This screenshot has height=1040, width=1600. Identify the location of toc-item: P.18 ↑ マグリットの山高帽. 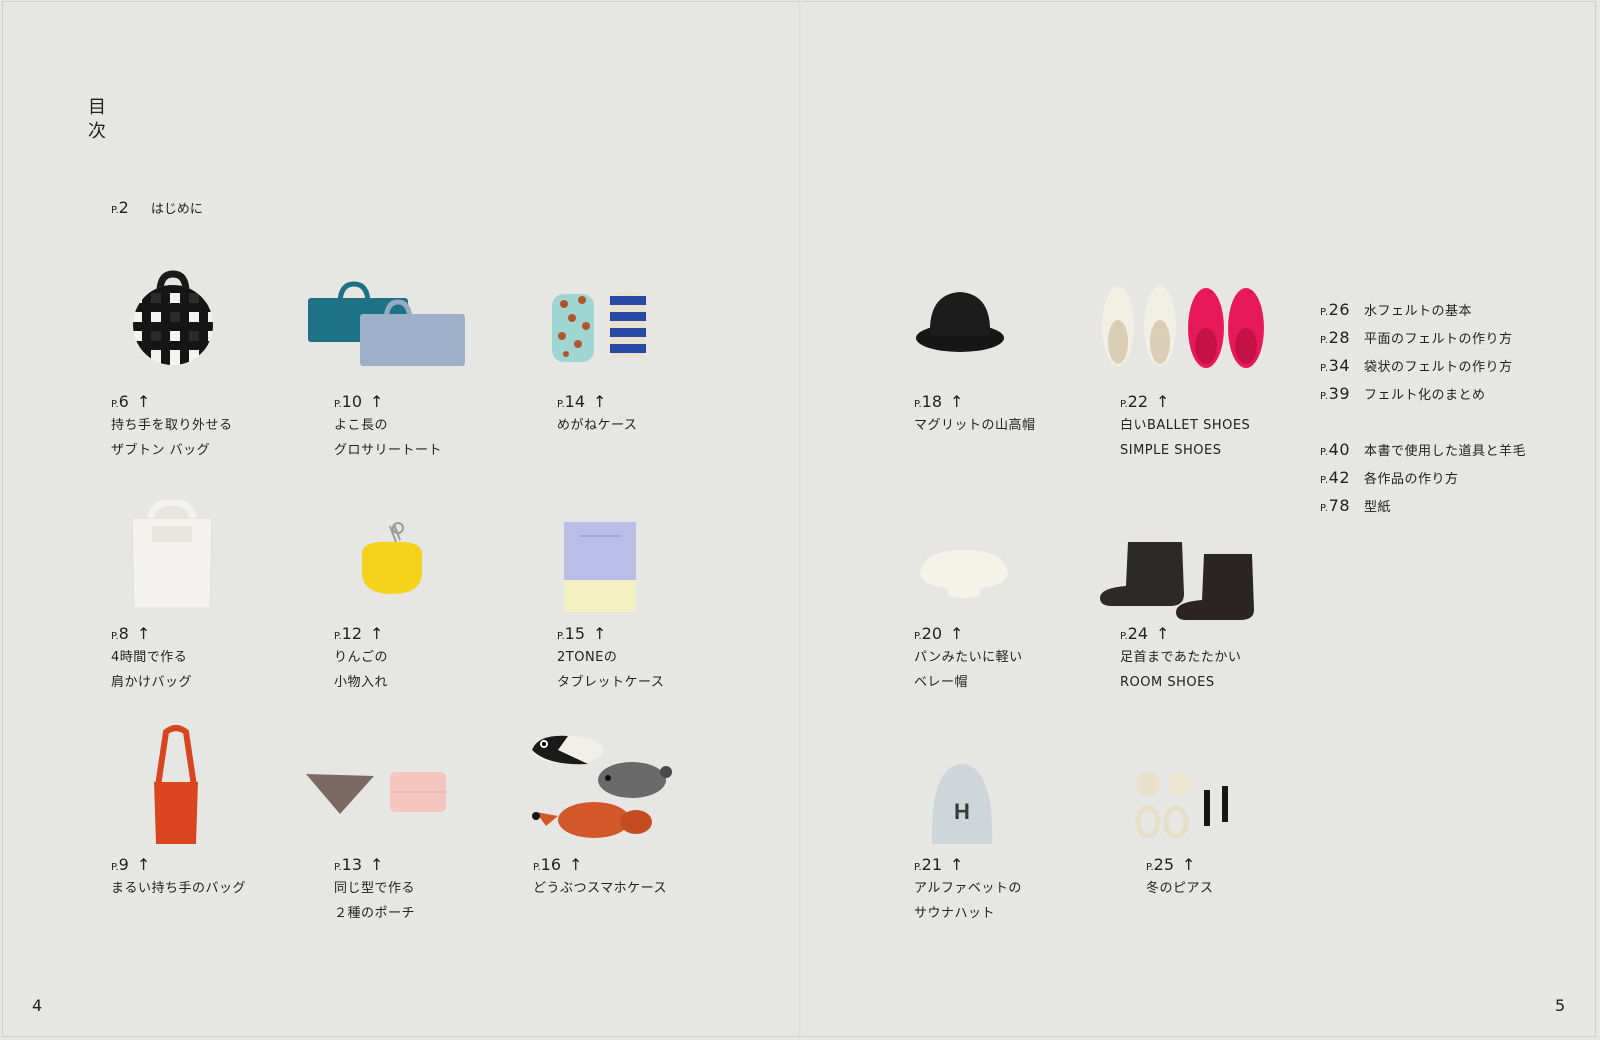
(975, 415).